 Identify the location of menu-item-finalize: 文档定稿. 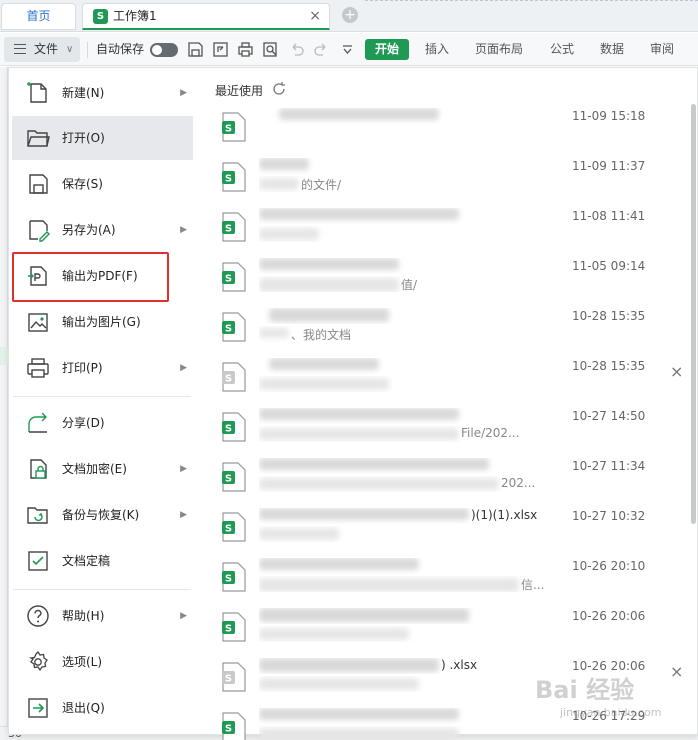
(102, 561).